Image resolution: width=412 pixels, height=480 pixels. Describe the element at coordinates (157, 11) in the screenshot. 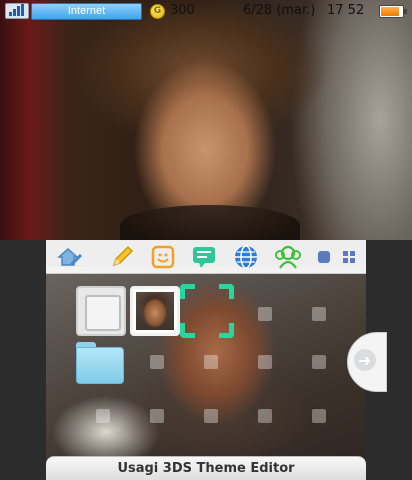

I see `play-coin-icon: G` at that location.